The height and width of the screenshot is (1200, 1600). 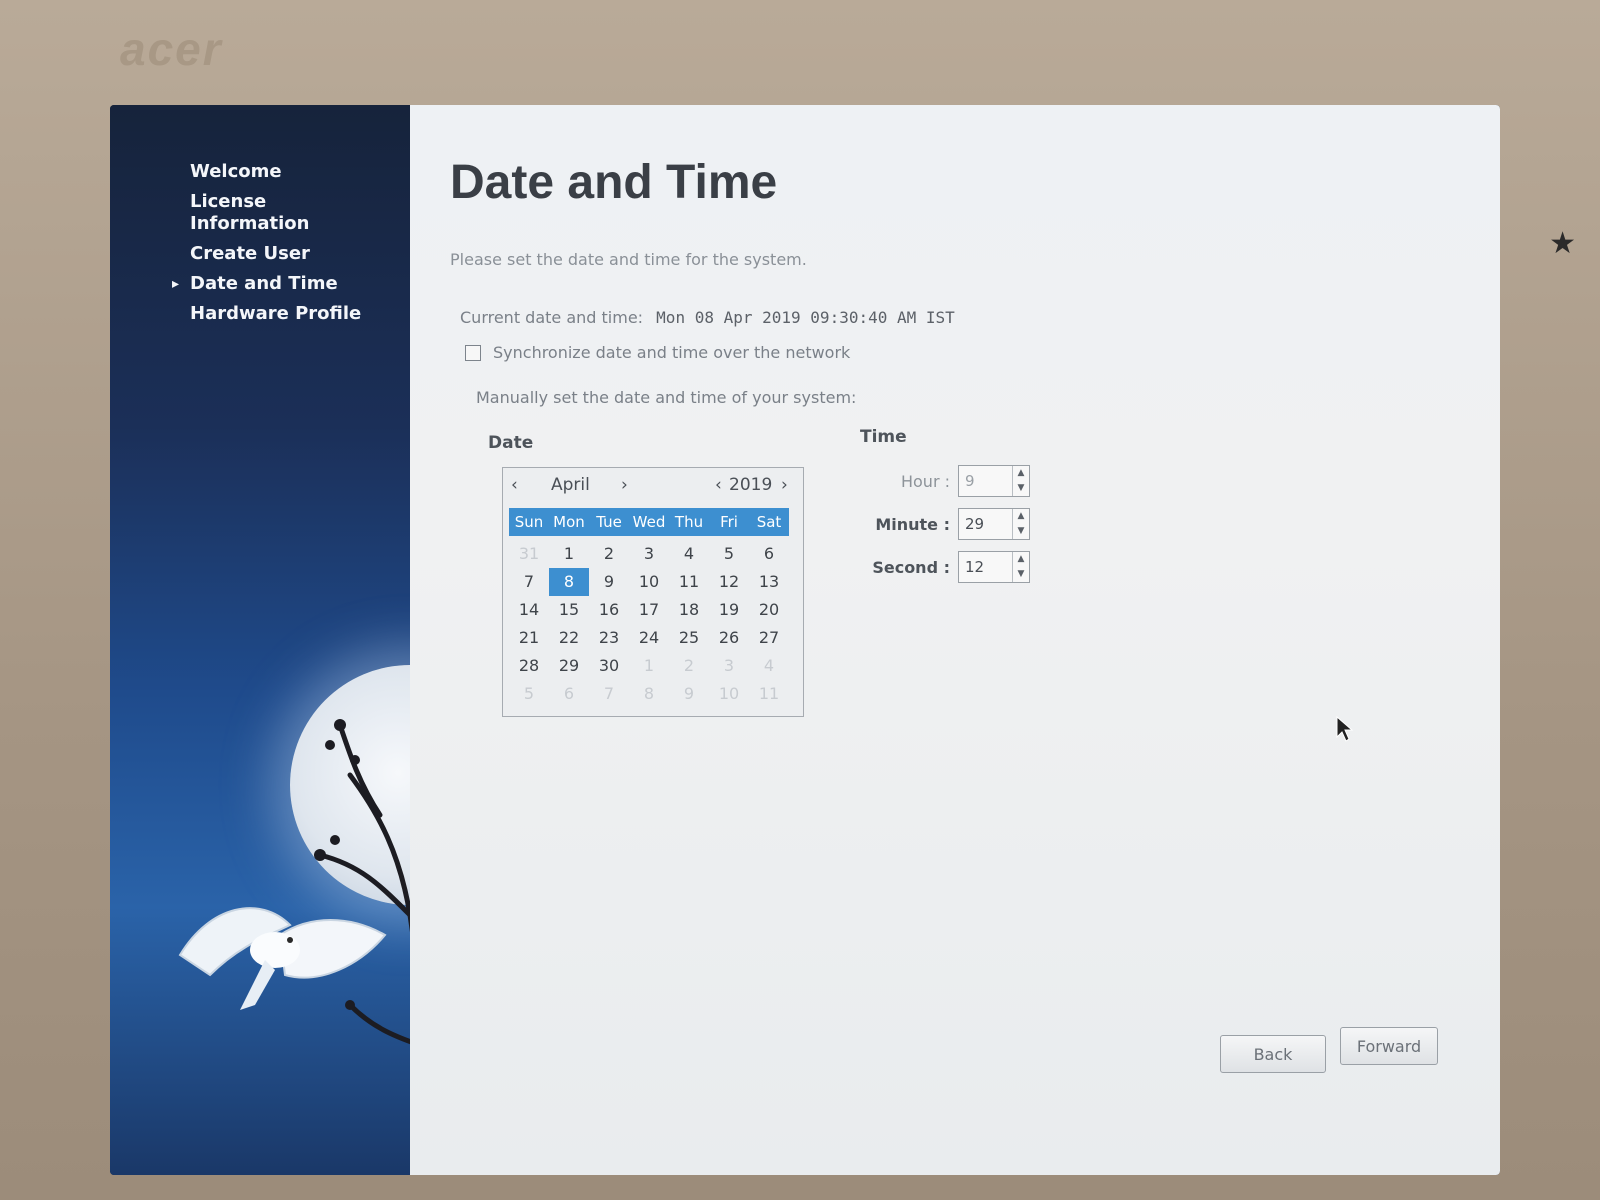 I want to click on weekday-header: Mon, so click(x=569, y=522).